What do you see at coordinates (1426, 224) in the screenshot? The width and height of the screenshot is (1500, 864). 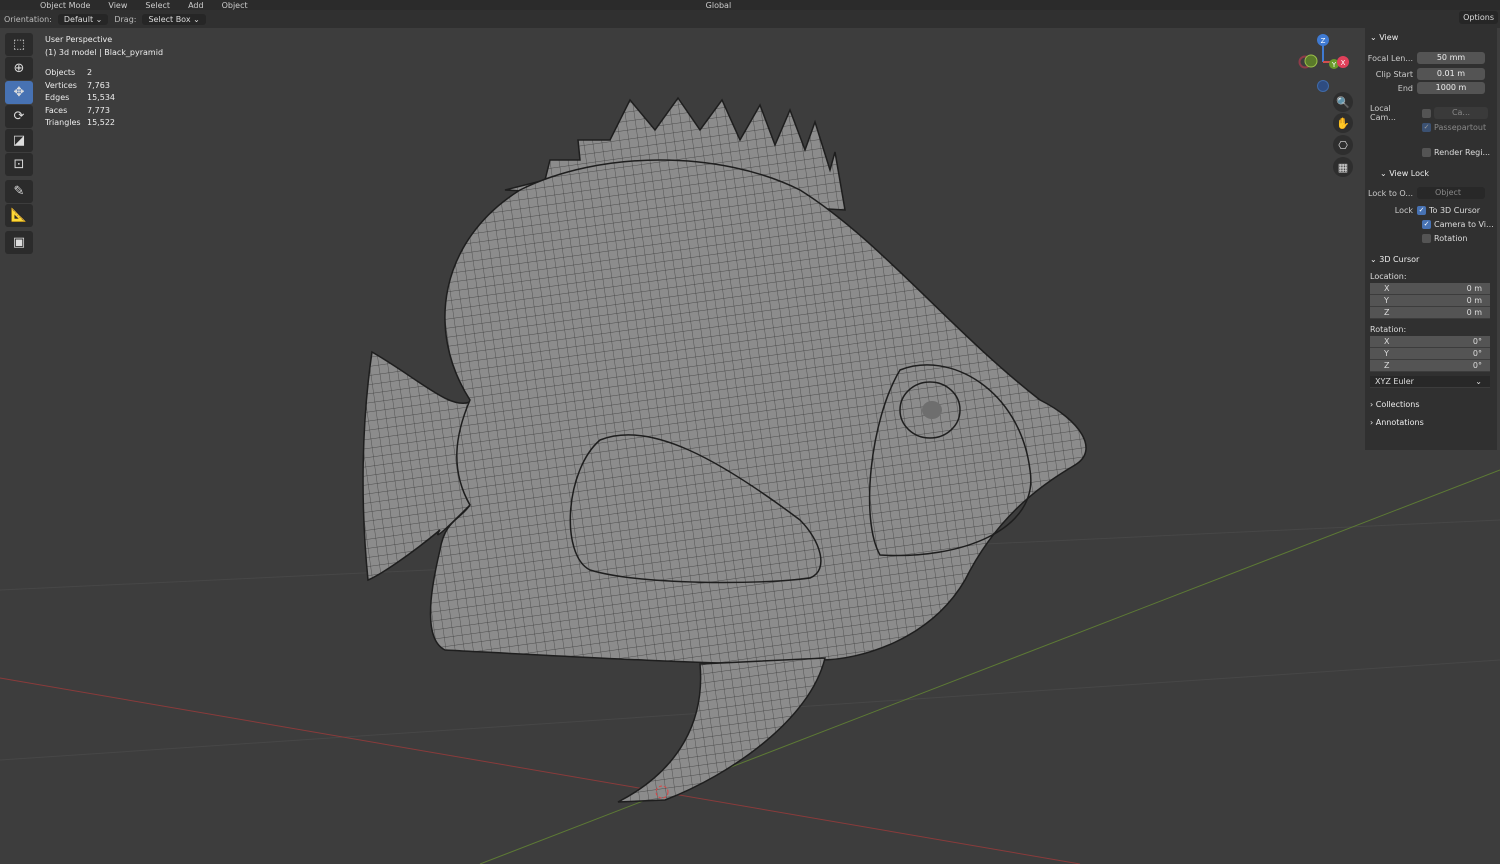 I see `camera-to-view-checkbox: ✓` at bounding box center [1426, 224].